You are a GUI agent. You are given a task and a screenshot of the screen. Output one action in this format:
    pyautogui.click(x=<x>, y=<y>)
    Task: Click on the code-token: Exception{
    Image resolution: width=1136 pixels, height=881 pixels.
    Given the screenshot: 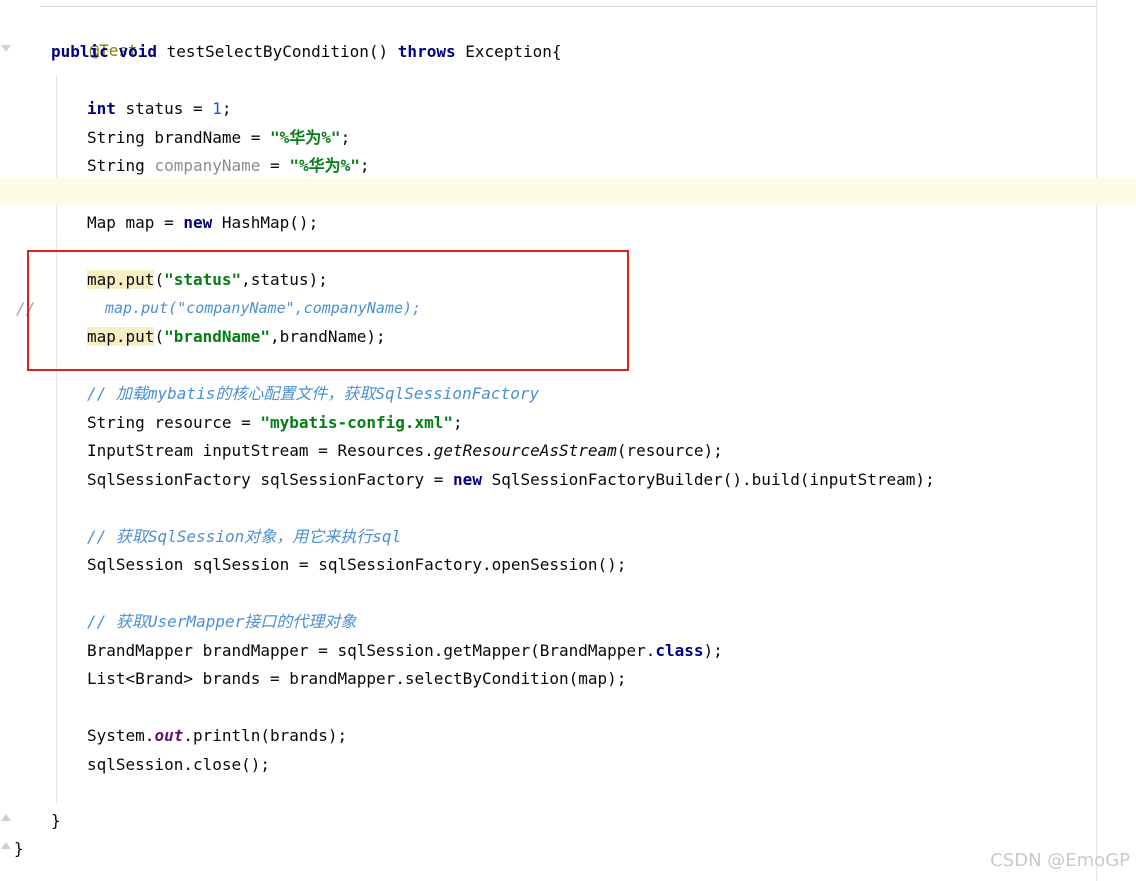 What is the action you would take?
    pyautogui.click(x=508, y=51)
    